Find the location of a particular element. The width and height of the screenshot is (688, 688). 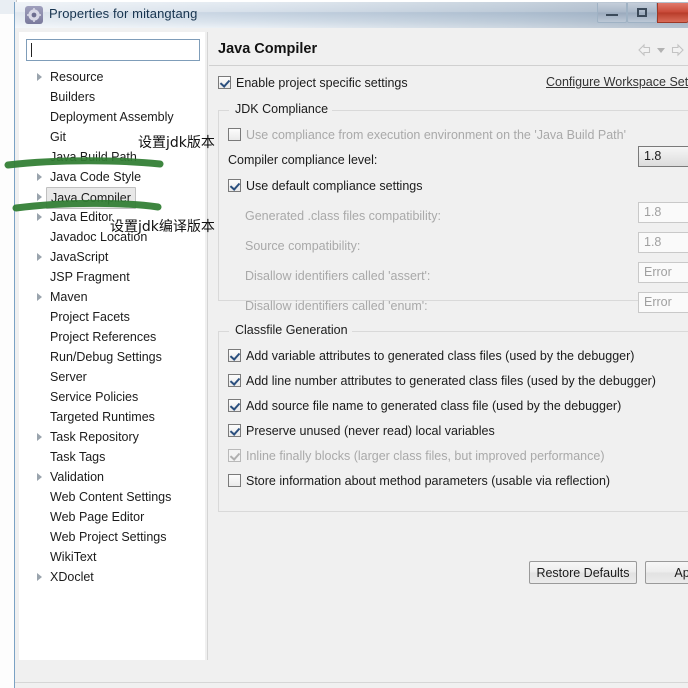

gear-icon is located at coordinates (34, 15).